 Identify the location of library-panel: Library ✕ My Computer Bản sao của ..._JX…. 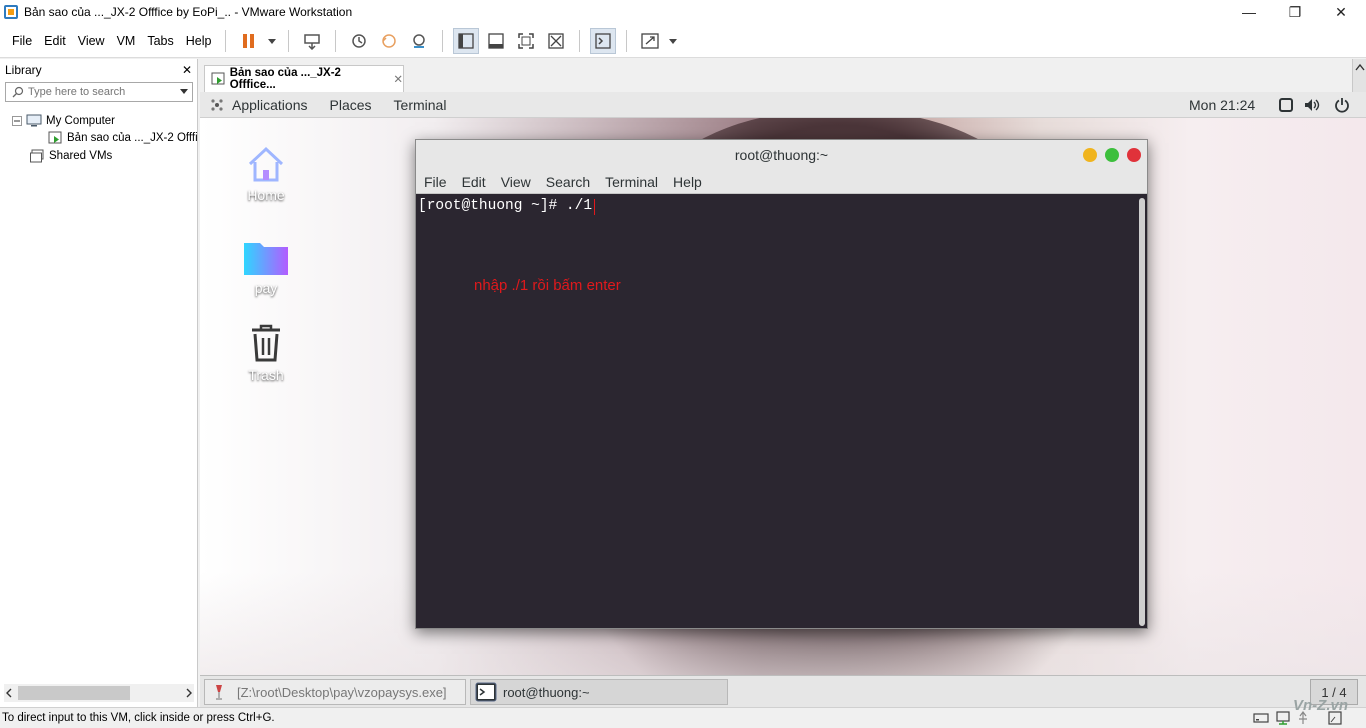
(99, 383).